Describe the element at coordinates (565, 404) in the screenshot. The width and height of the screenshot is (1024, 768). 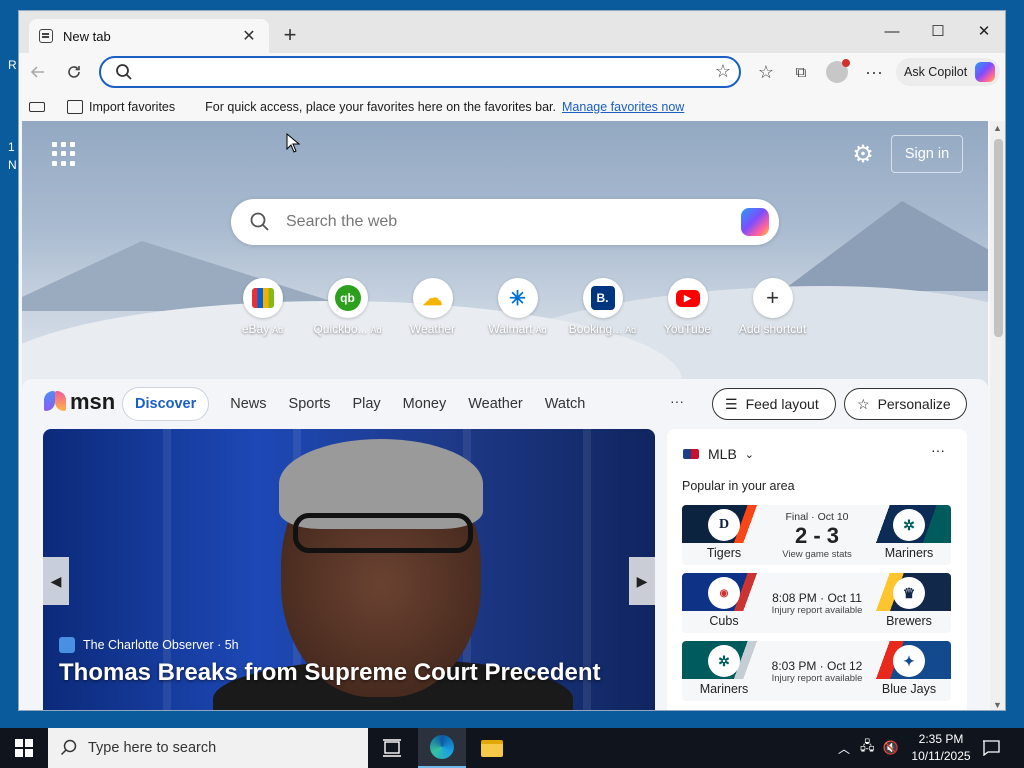
I see `tab-watch: Watch` at that location.